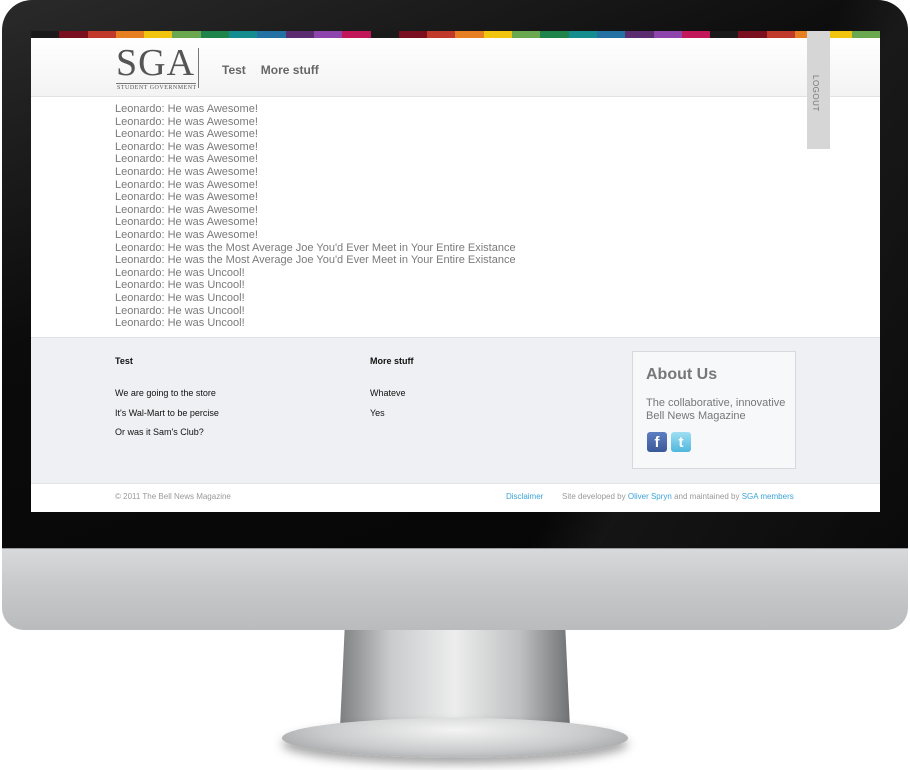  Describe the element at coordinates (682, 374) in the screenshot. I see `about-title: About Us` at that location.